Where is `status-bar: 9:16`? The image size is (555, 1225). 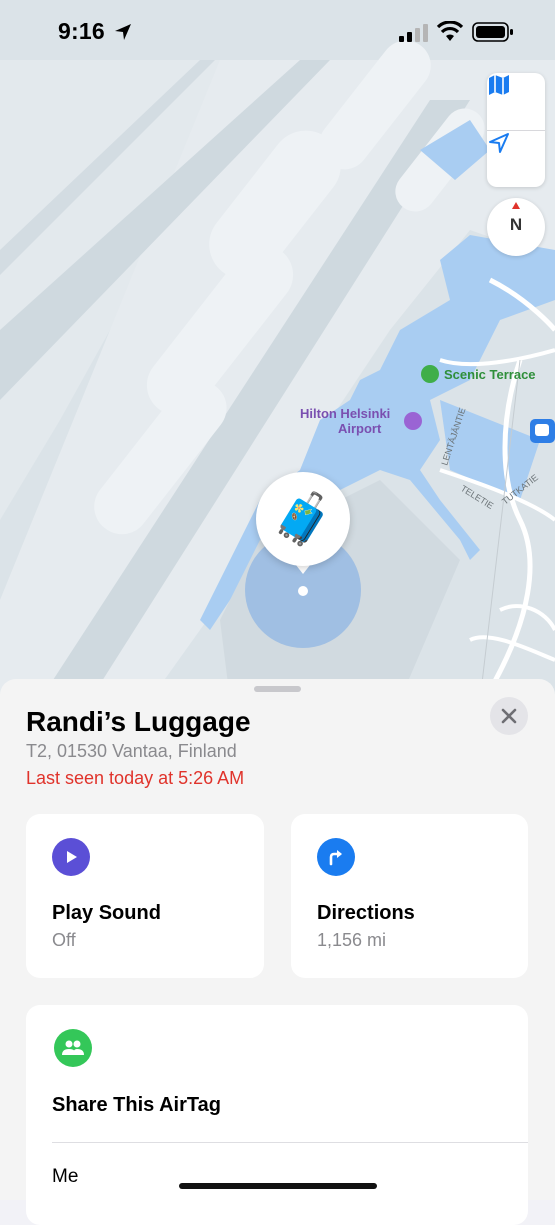
status-bar: 9:16 is located at coordinates (277, 32).